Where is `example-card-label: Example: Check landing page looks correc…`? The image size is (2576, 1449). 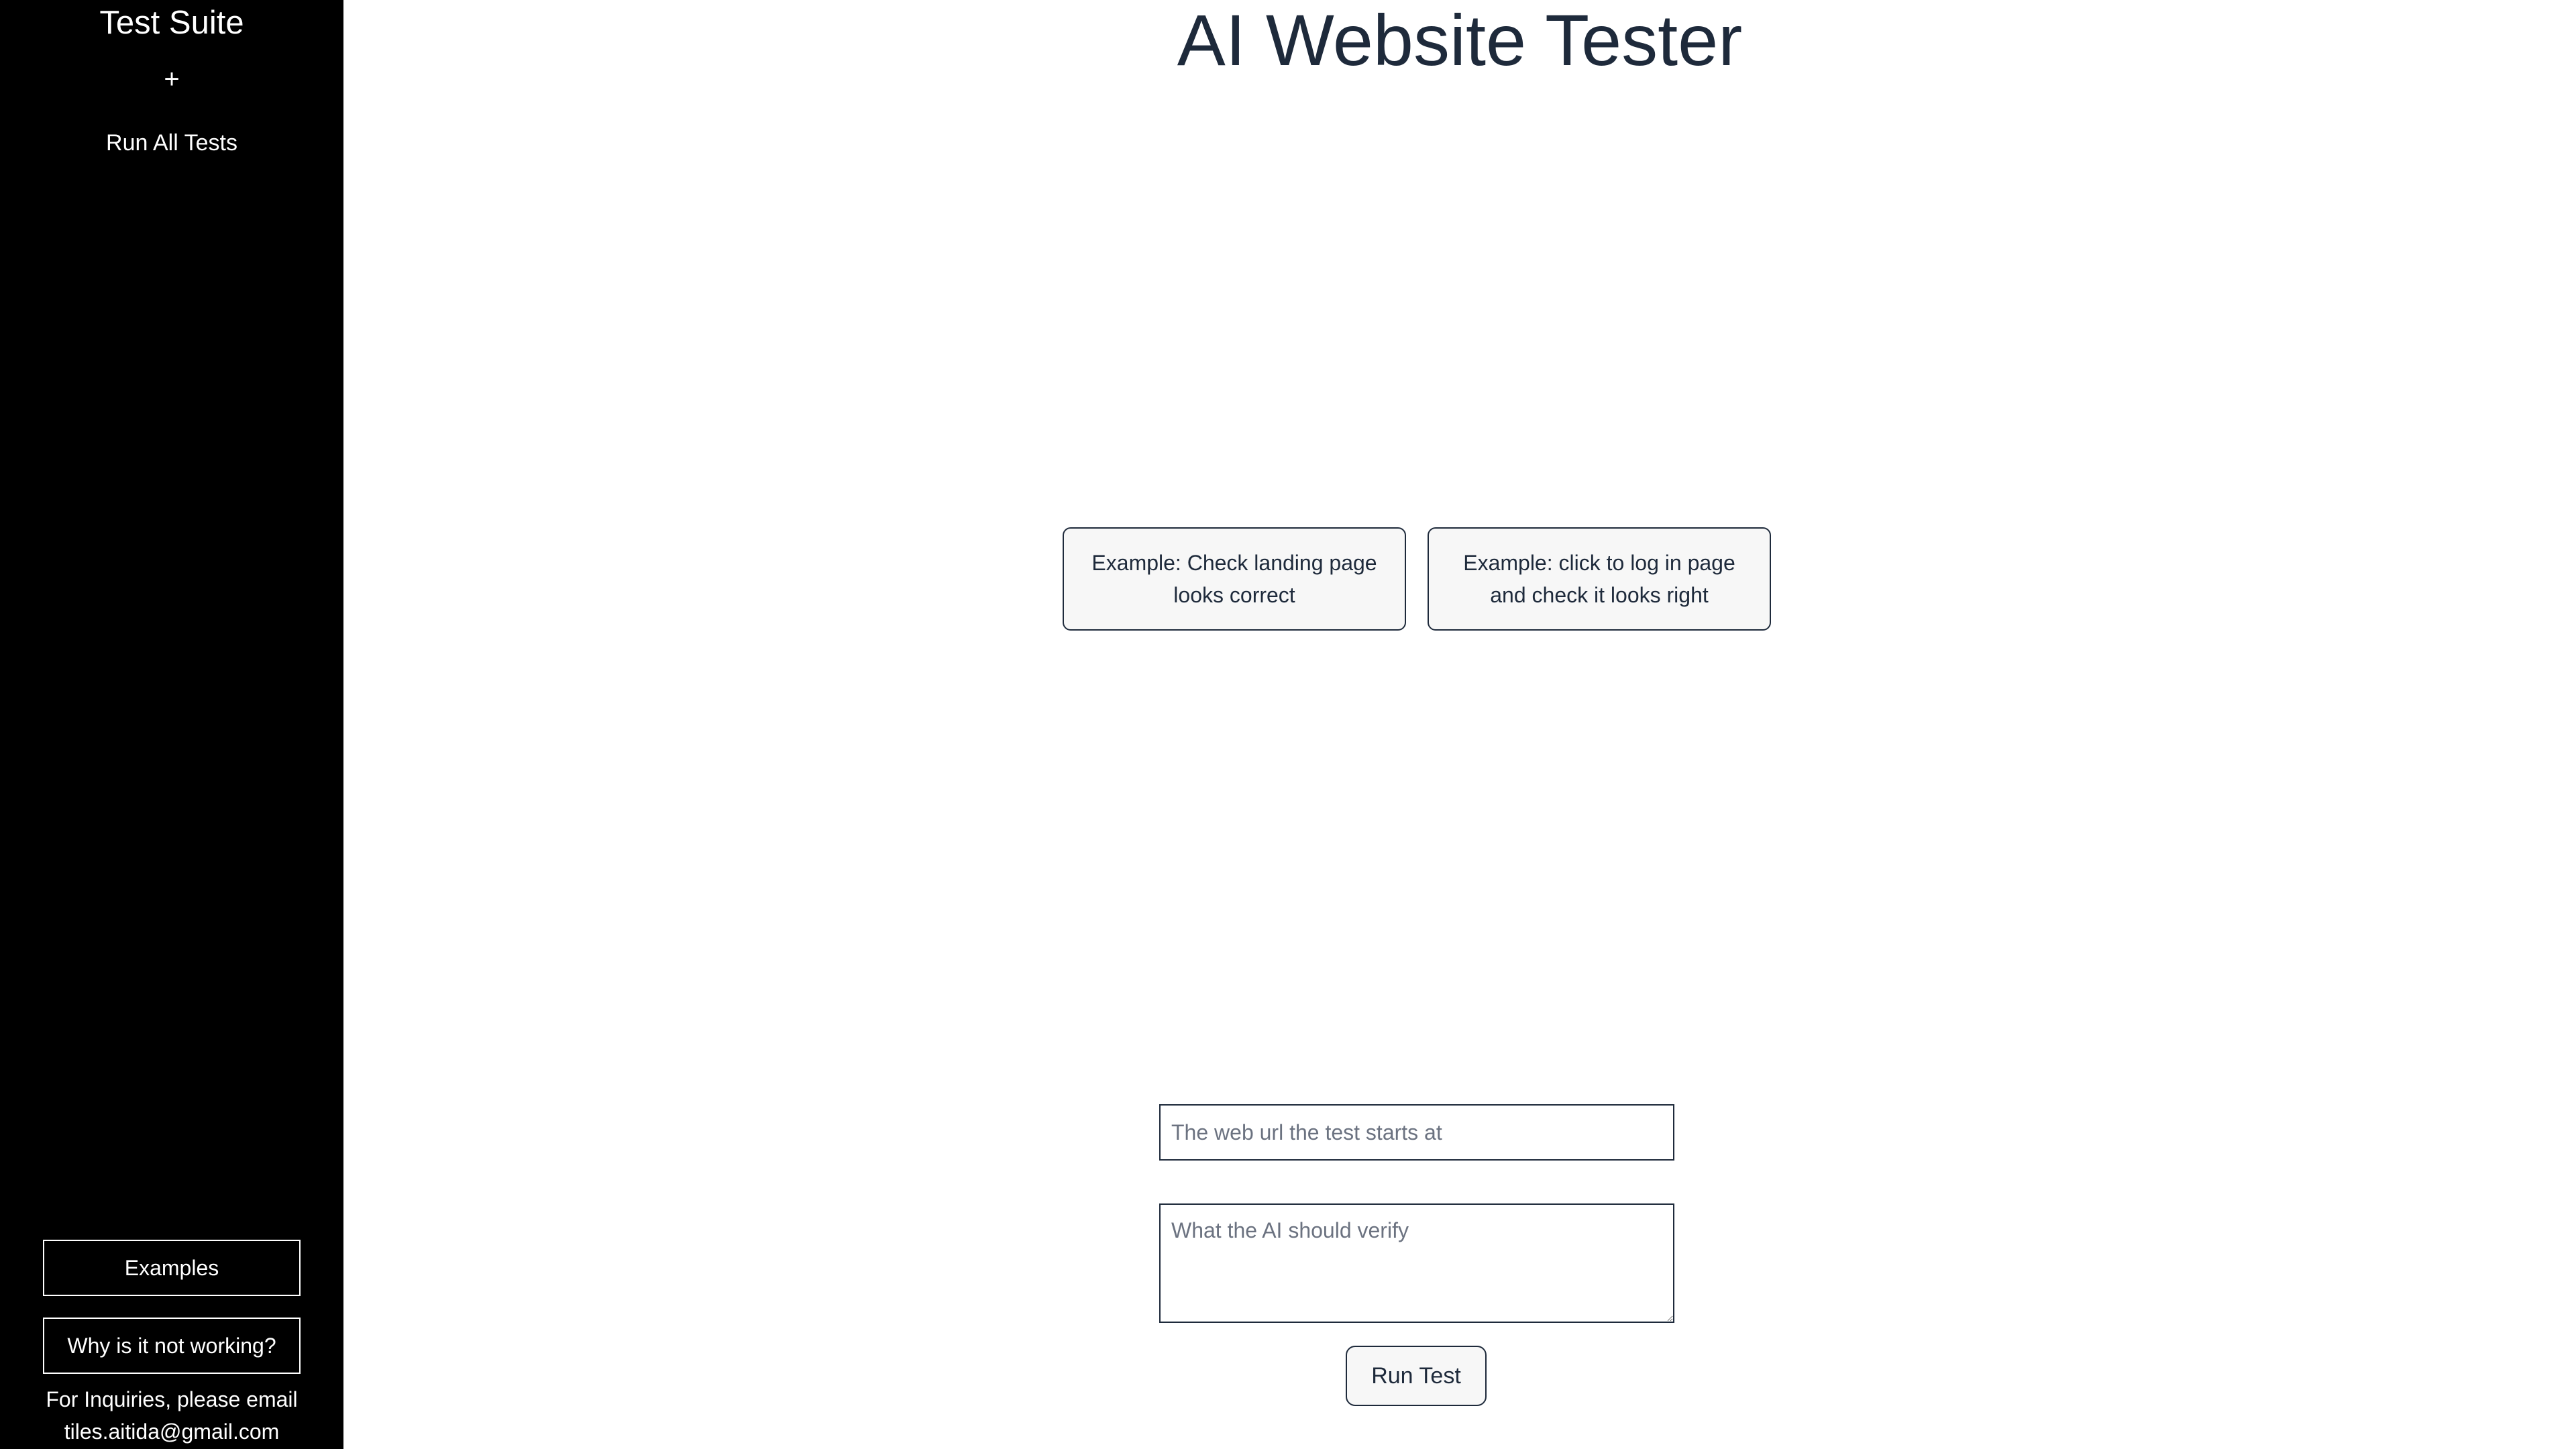 example-card-label: Example: Check landing page looks correc… is located at coordinates (1234, 579).